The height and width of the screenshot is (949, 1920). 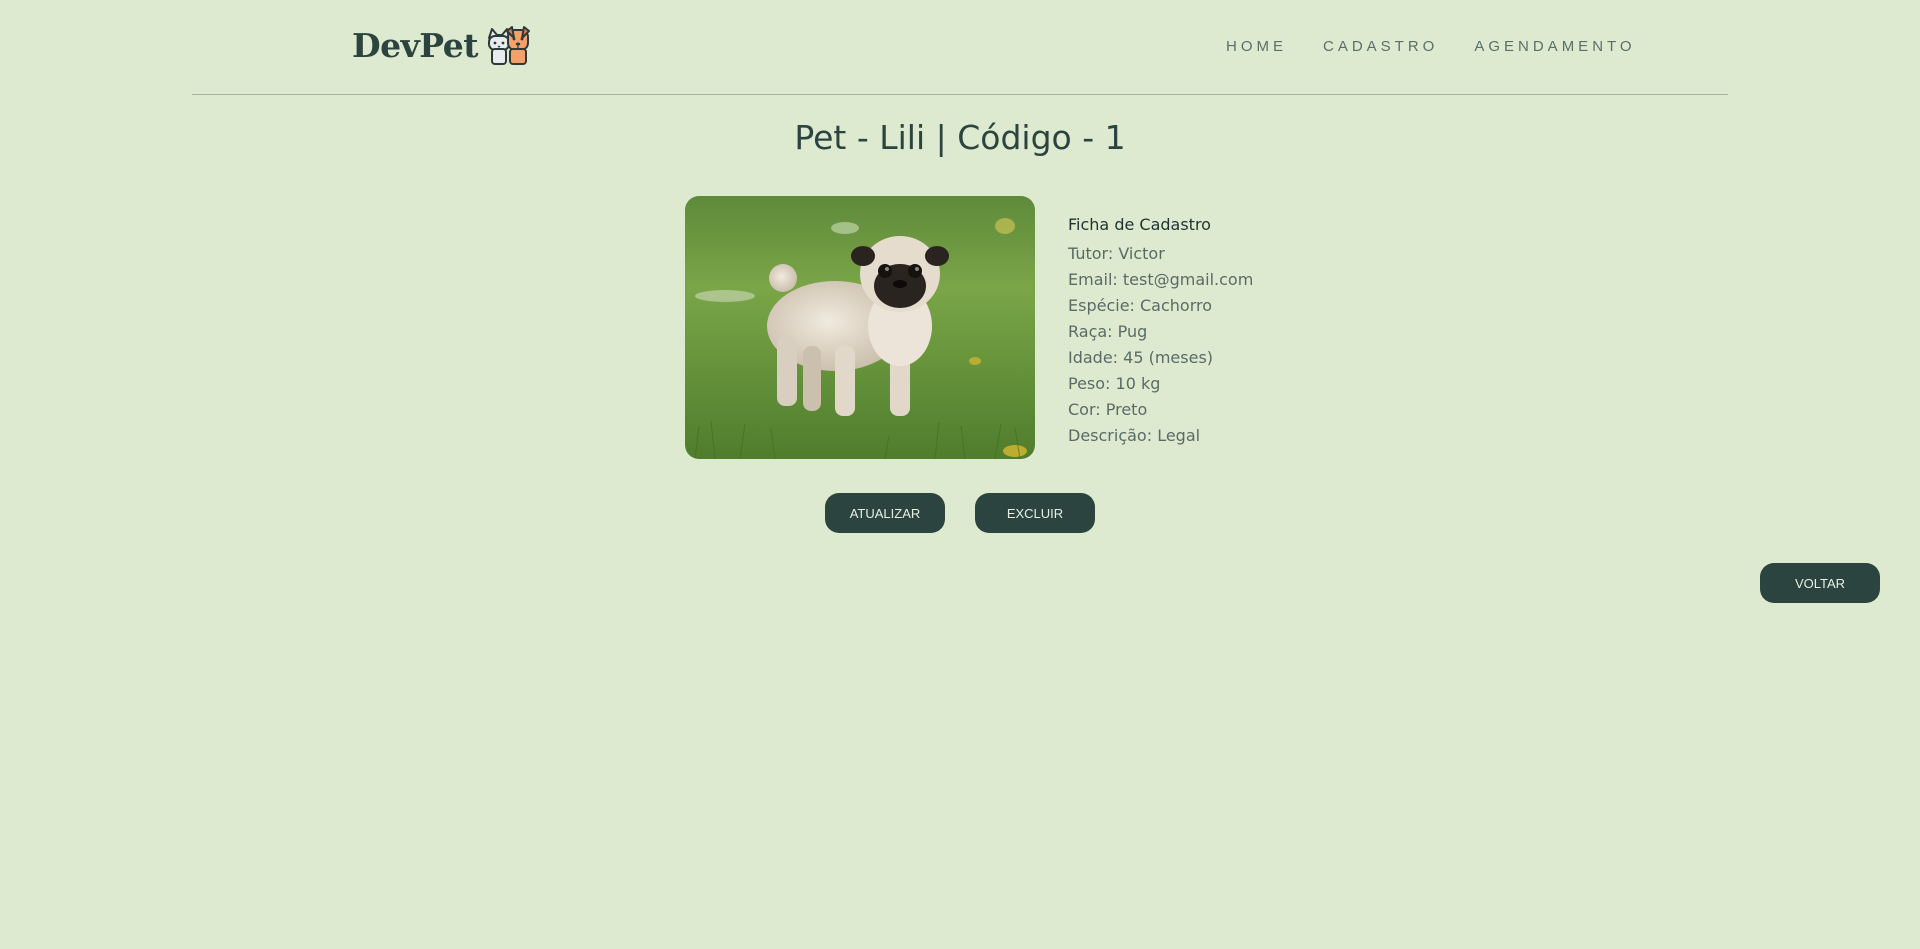 I want to click on pug-image, so click(x=860, y=327).